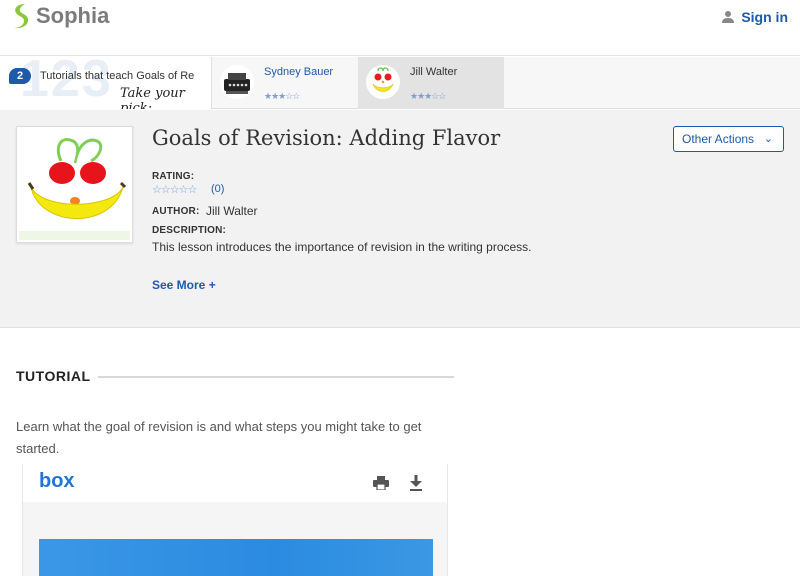 The image size is (800, 576). Describe the element at coordinates (235, 483) in the screenshot. I see `box-toolbar: box` at that location.